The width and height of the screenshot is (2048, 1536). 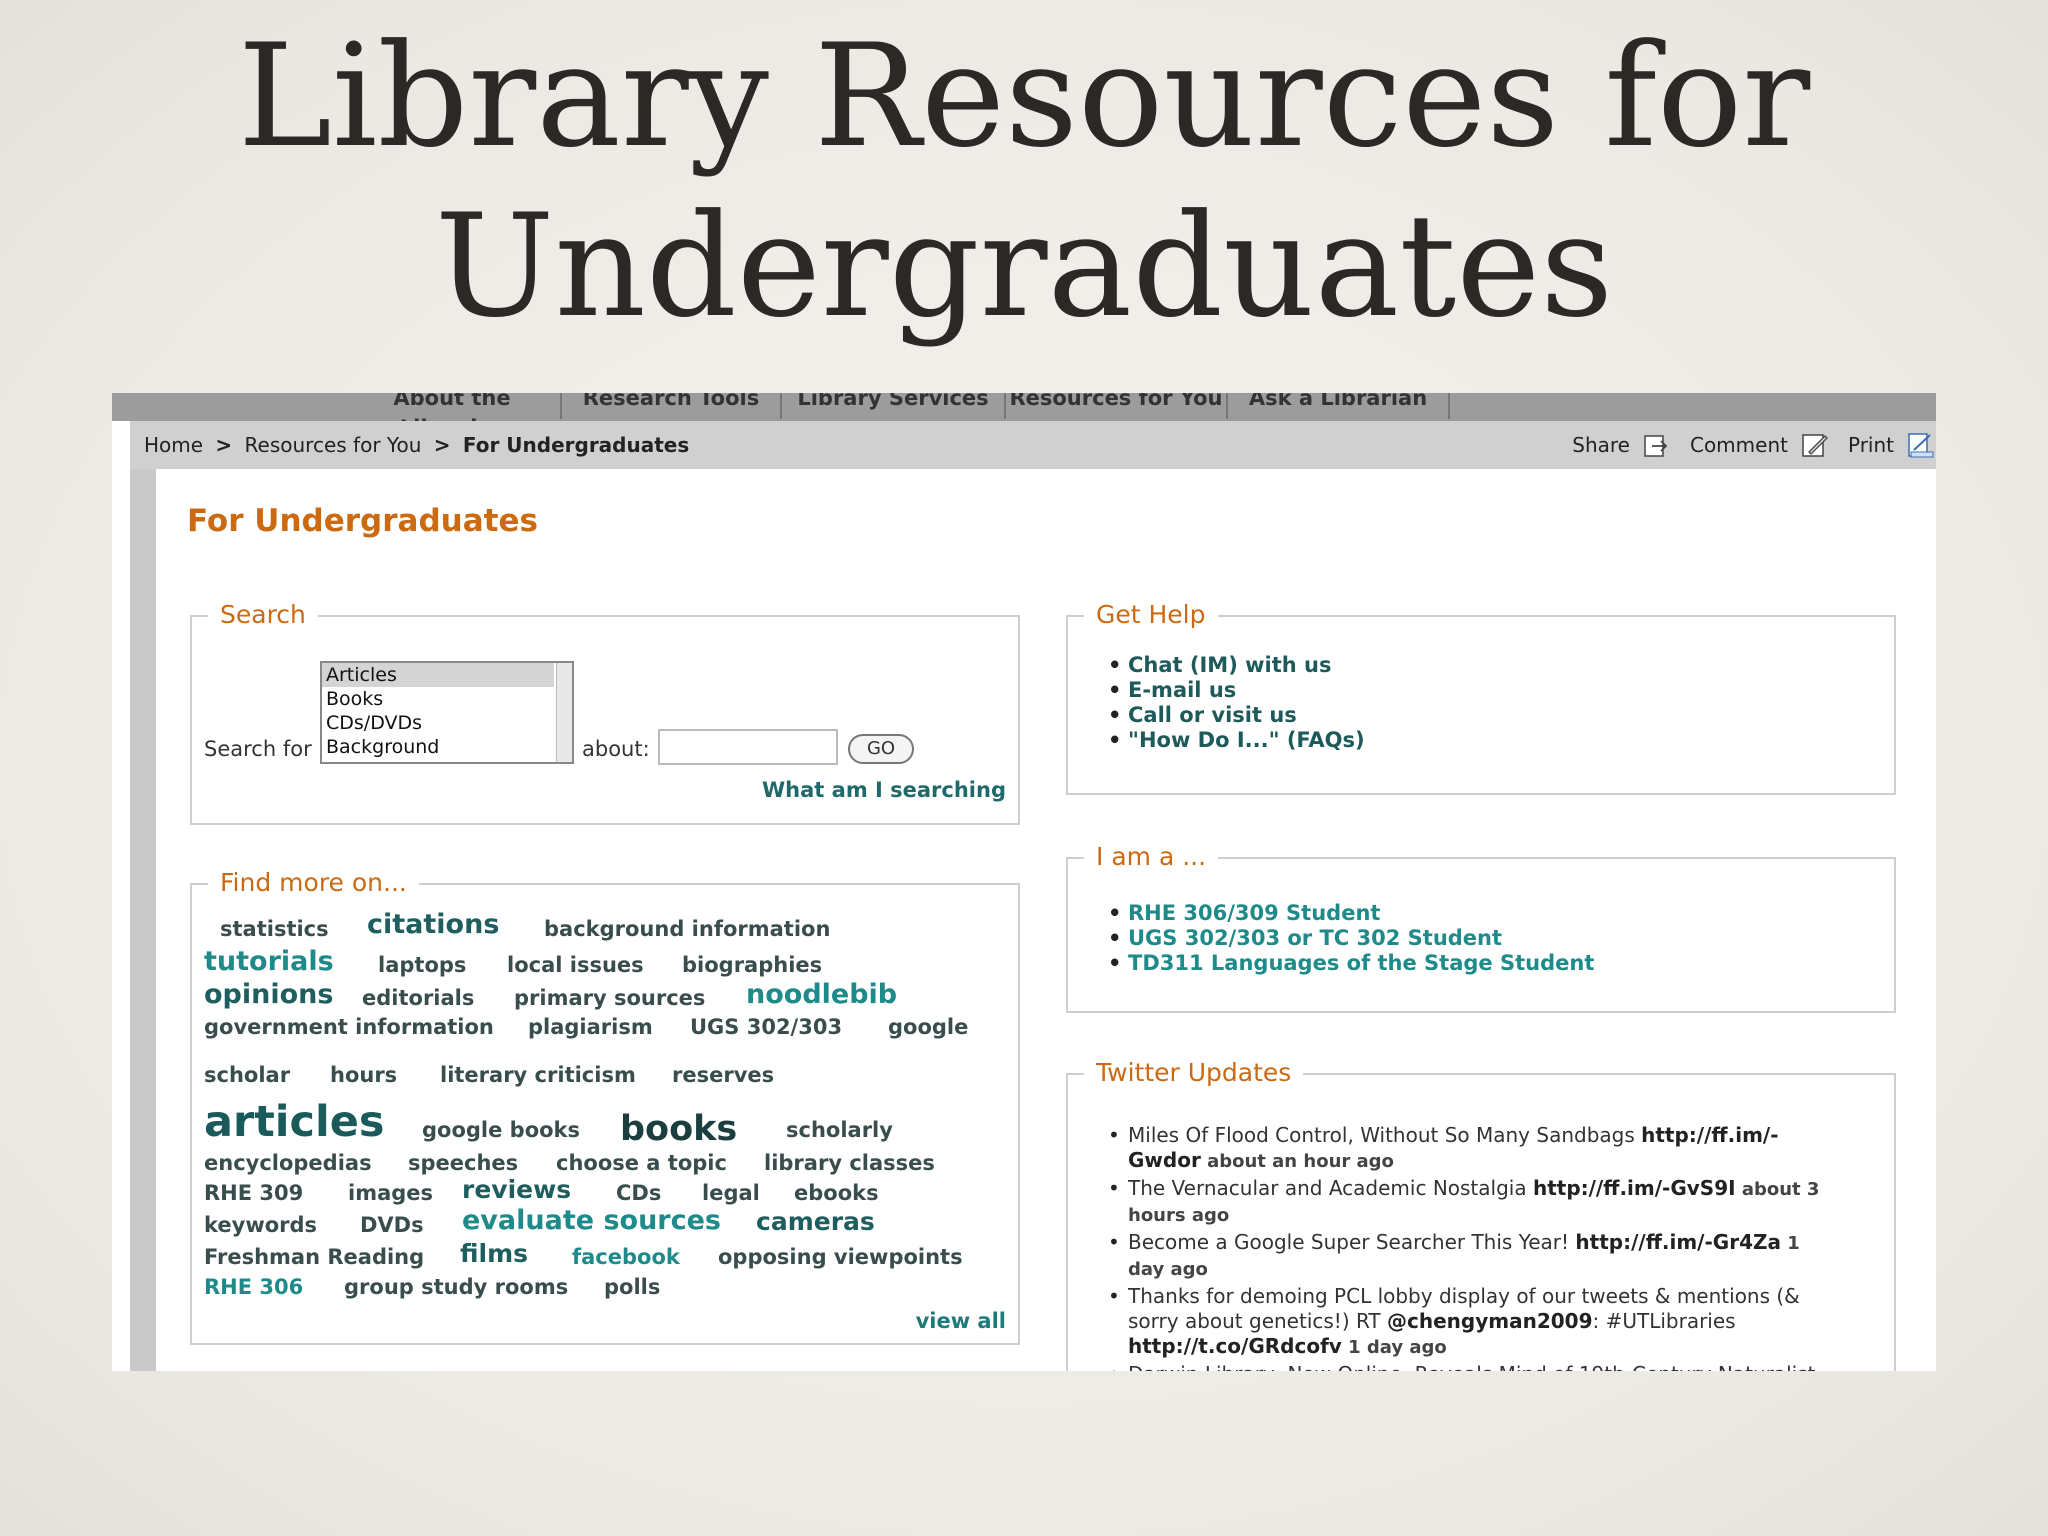 I want to click on tag-group-study-rooms: group study rooms, so click(x=456, y=1287).